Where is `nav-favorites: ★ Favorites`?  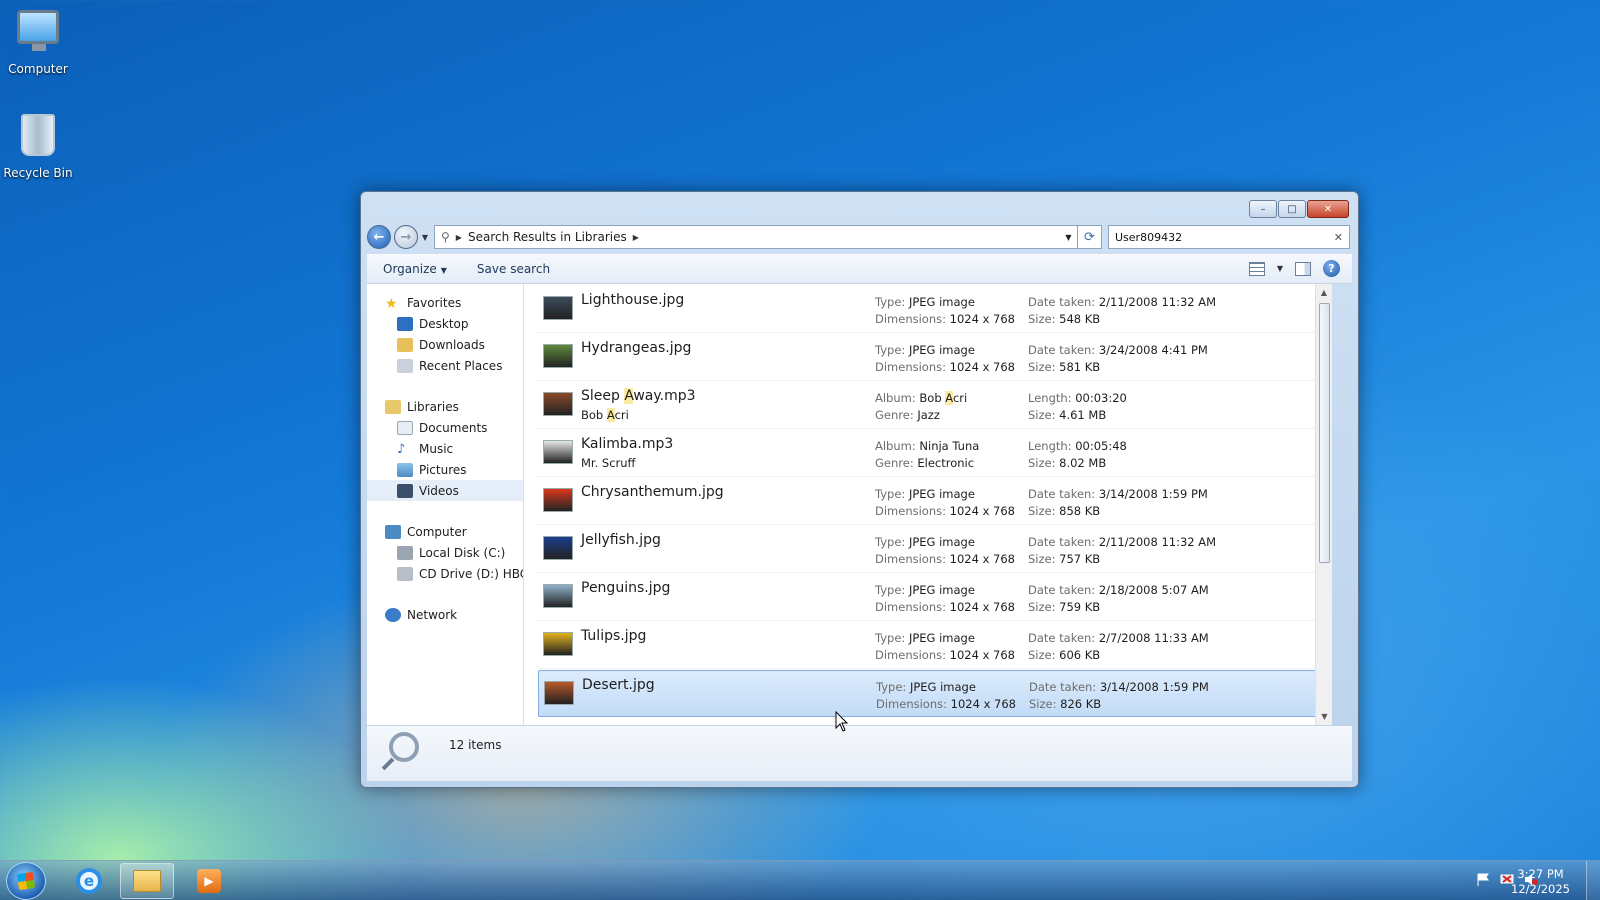
nav-favorites: ★ Favorites is located at coordinates (445, 302).